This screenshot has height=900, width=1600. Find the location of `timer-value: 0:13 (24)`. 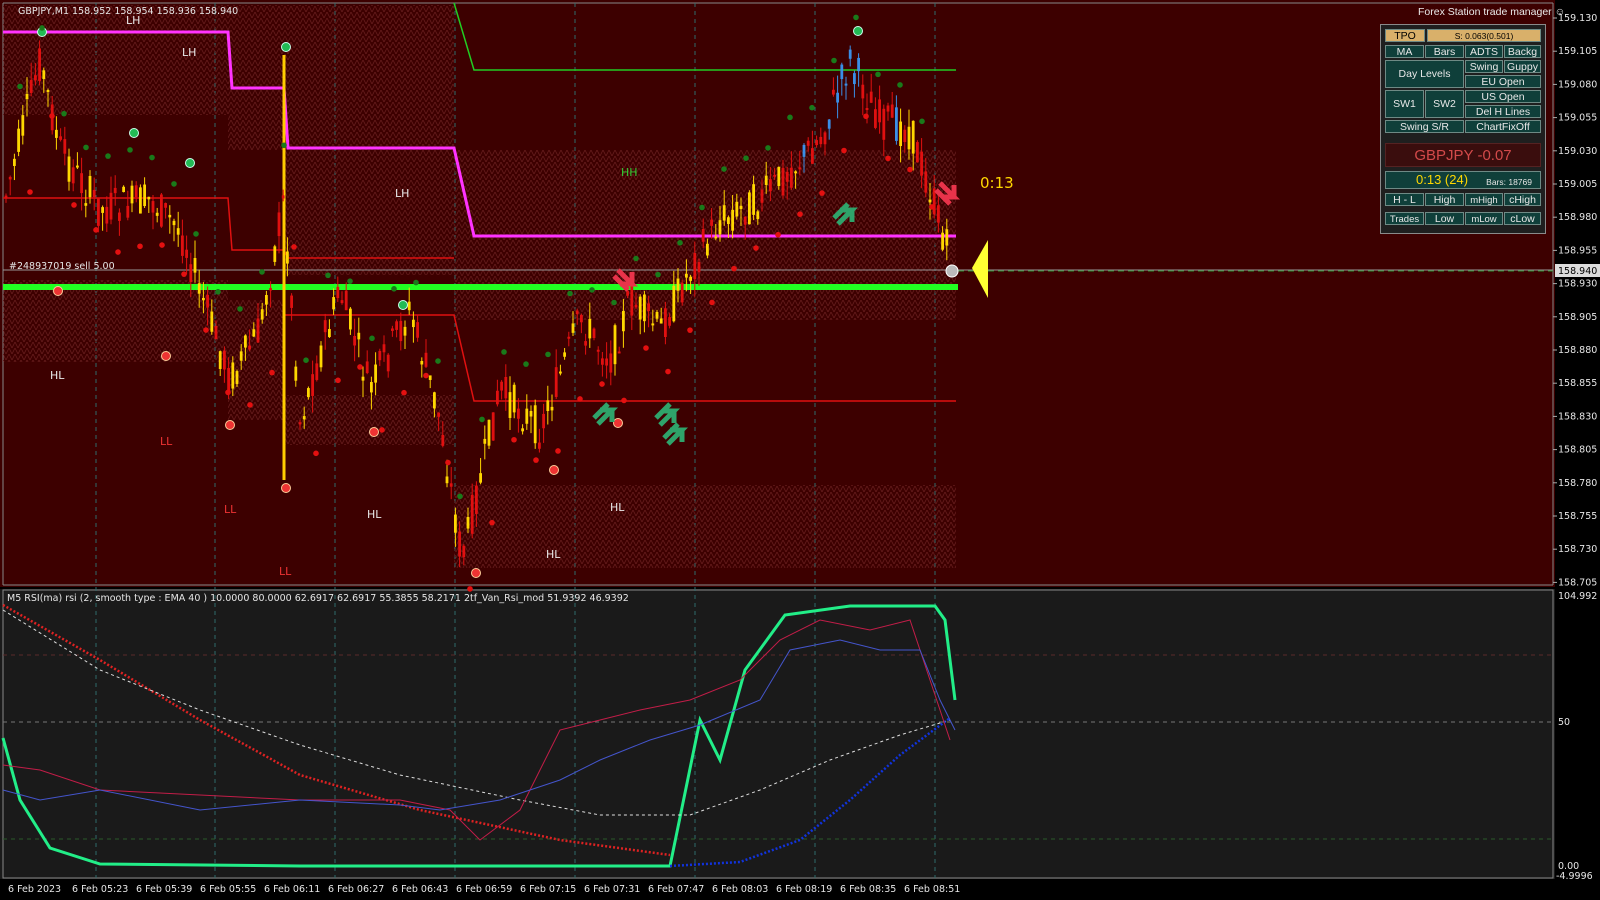

timer-value: 0:13 (24) is located at coordinates (1442, 179).